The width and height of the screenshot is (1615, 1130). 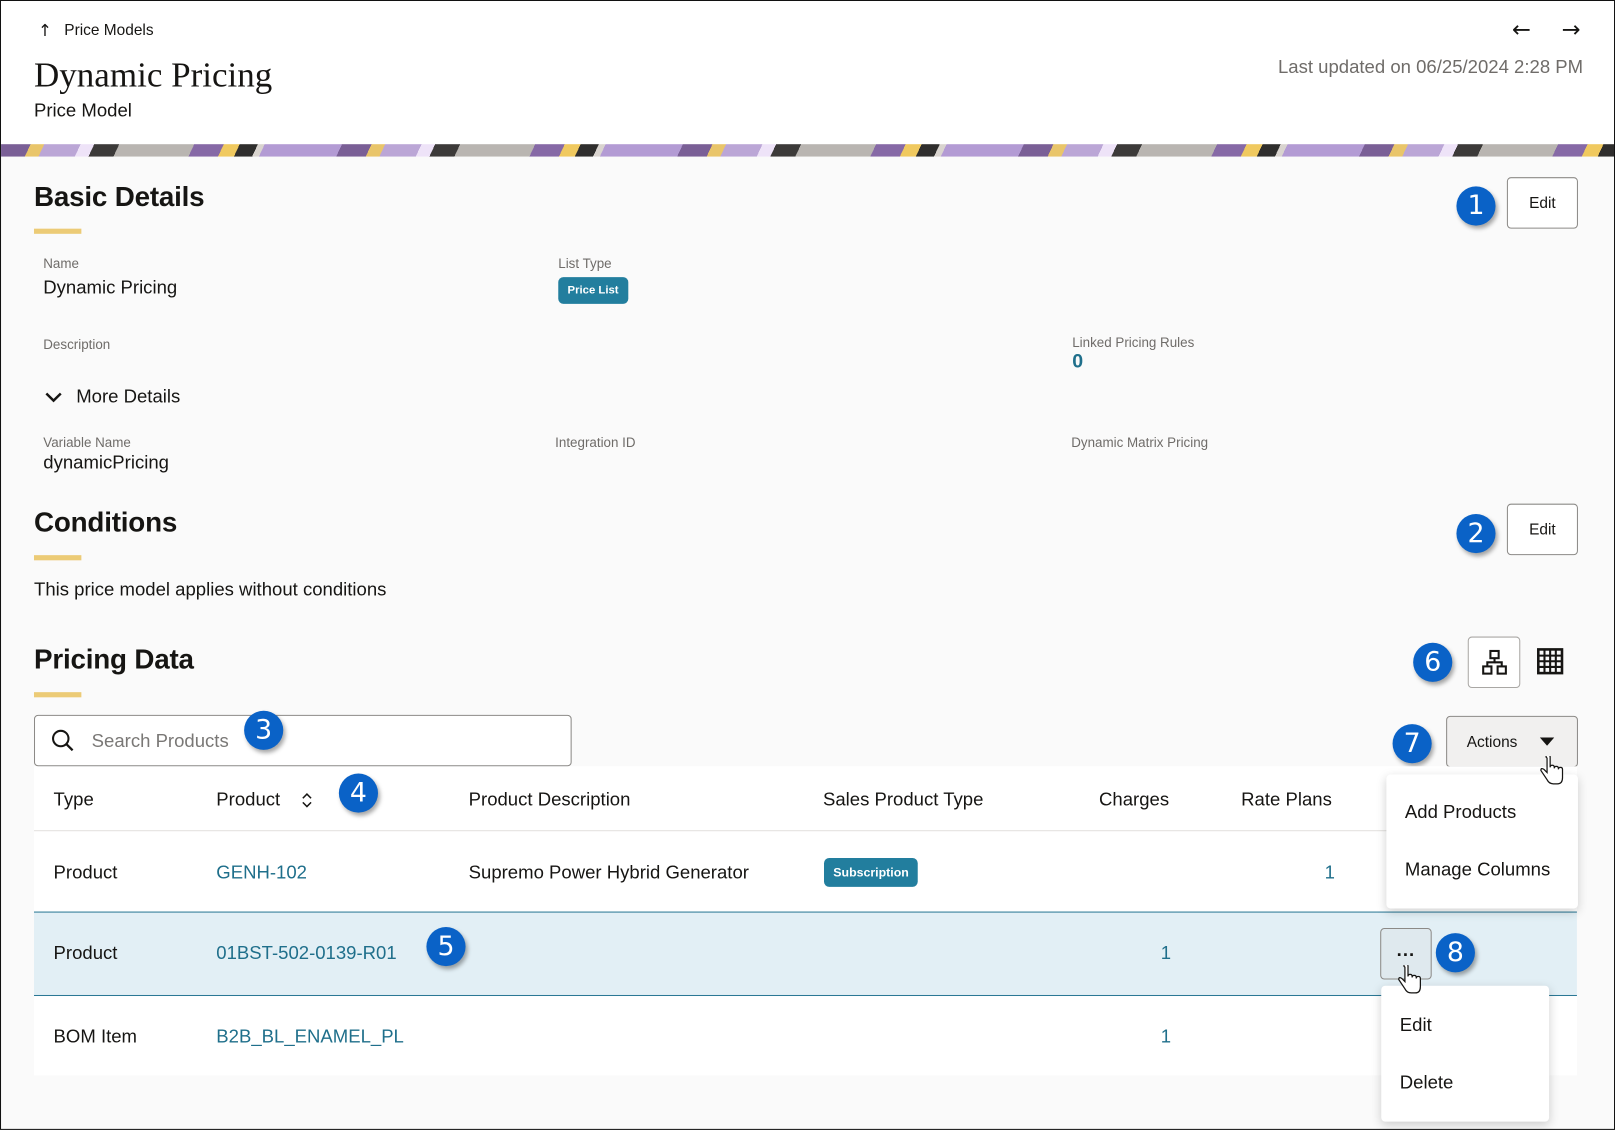 What do you see at coordinates (1133, 342) in the screenshot?
I see `linked-pricing-rules-label: Linked Pricing Rules` at bounding box center [1133, 342].